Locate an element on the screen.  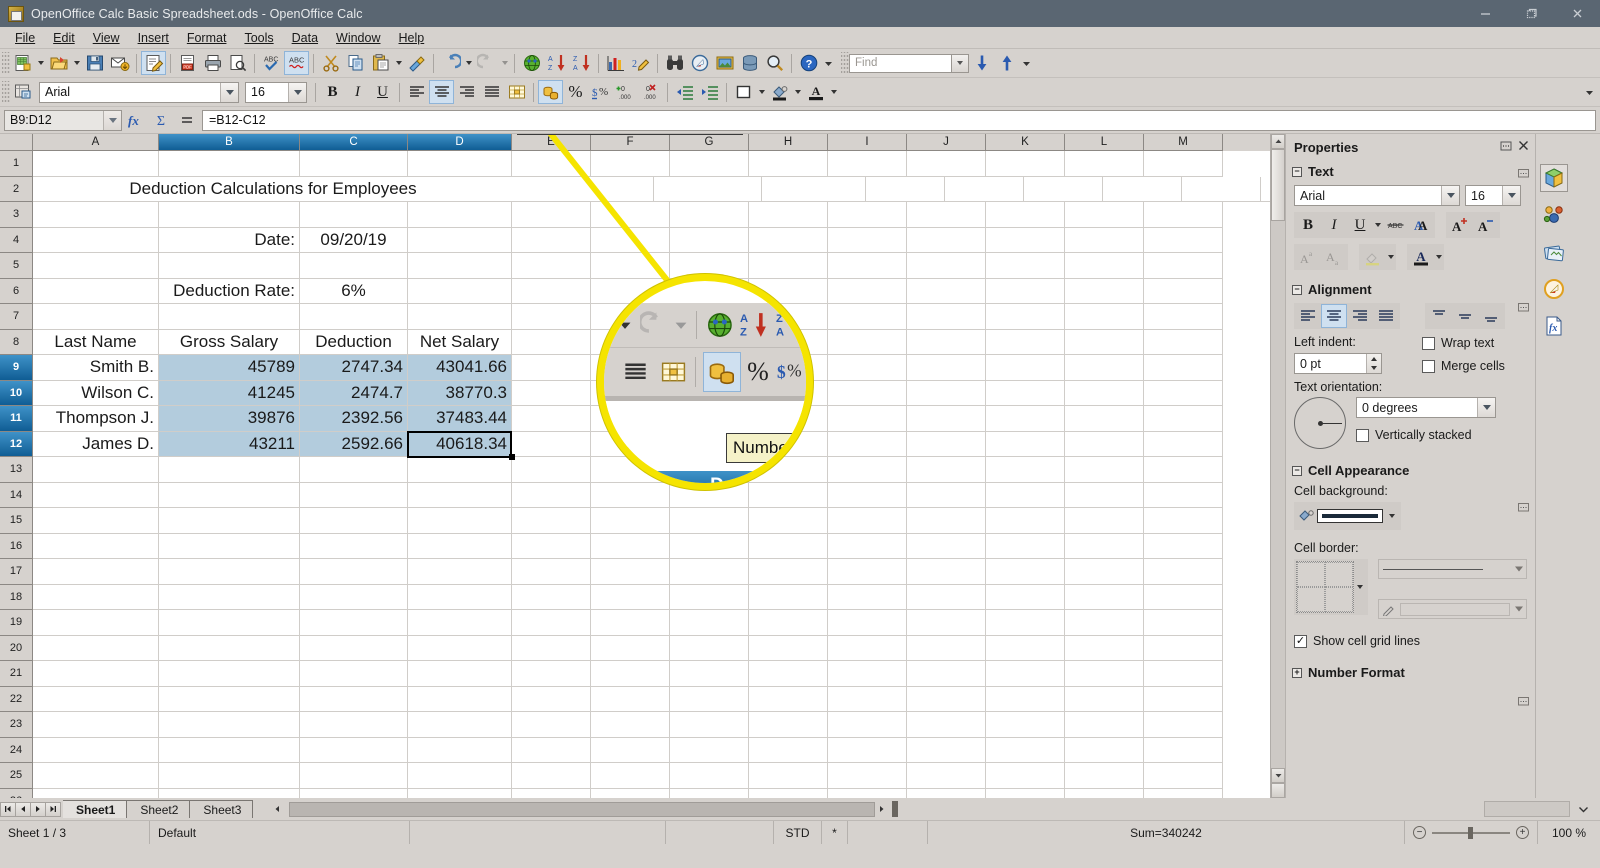
hscroll-right-button is located at coordinates (882, 809).